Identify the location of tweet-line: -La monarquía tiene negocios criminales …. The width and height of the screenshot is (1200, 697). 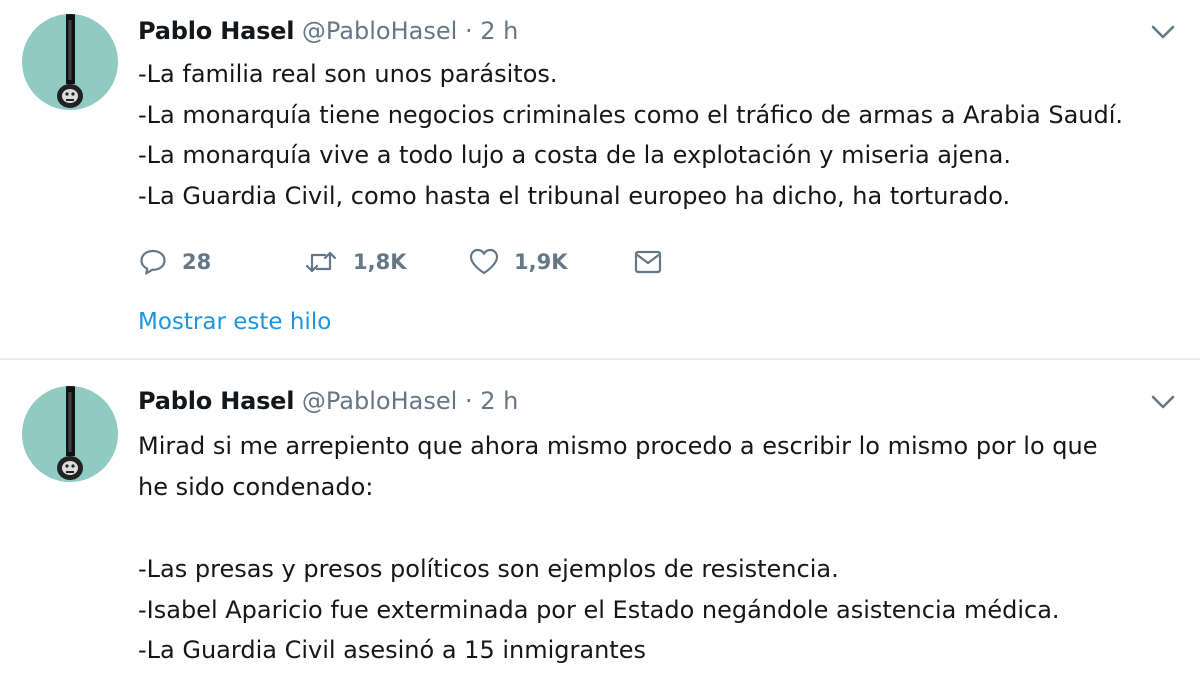
(631, 114).